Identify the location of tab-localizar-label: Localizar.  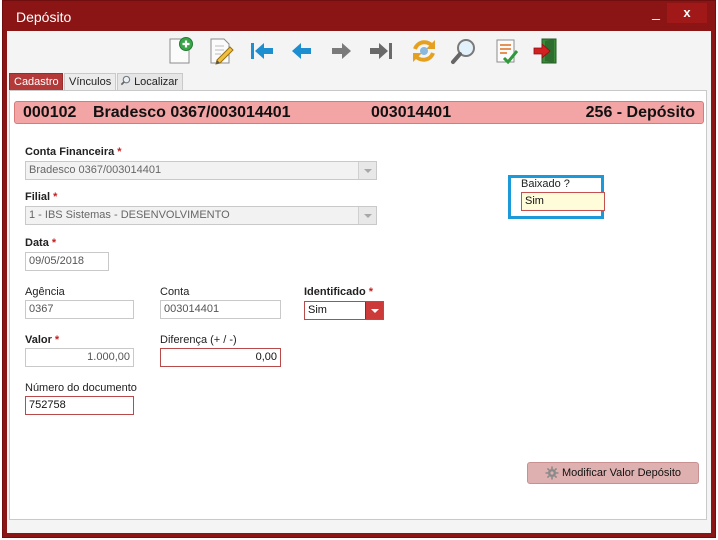
(156, 82).